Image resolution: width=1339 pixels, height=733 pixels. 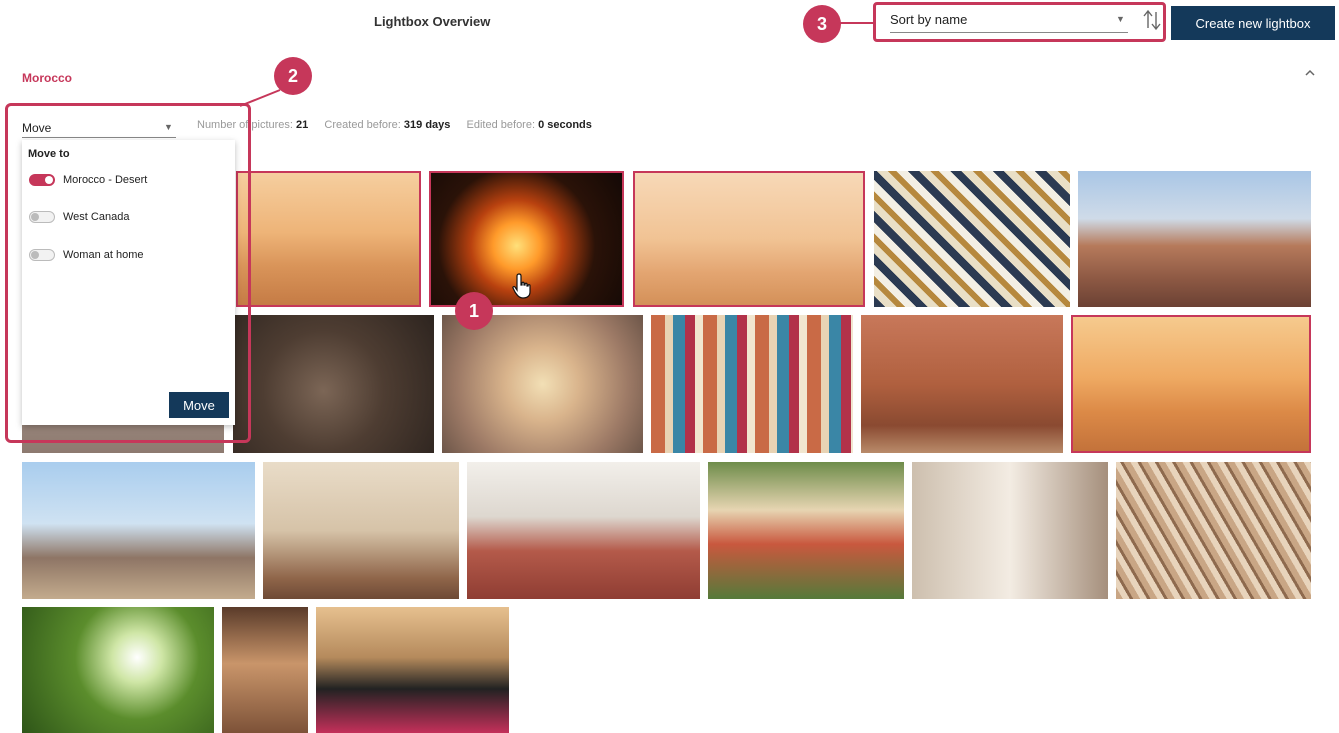 I want to click on photo-donkey, so click(x=333, y=384).